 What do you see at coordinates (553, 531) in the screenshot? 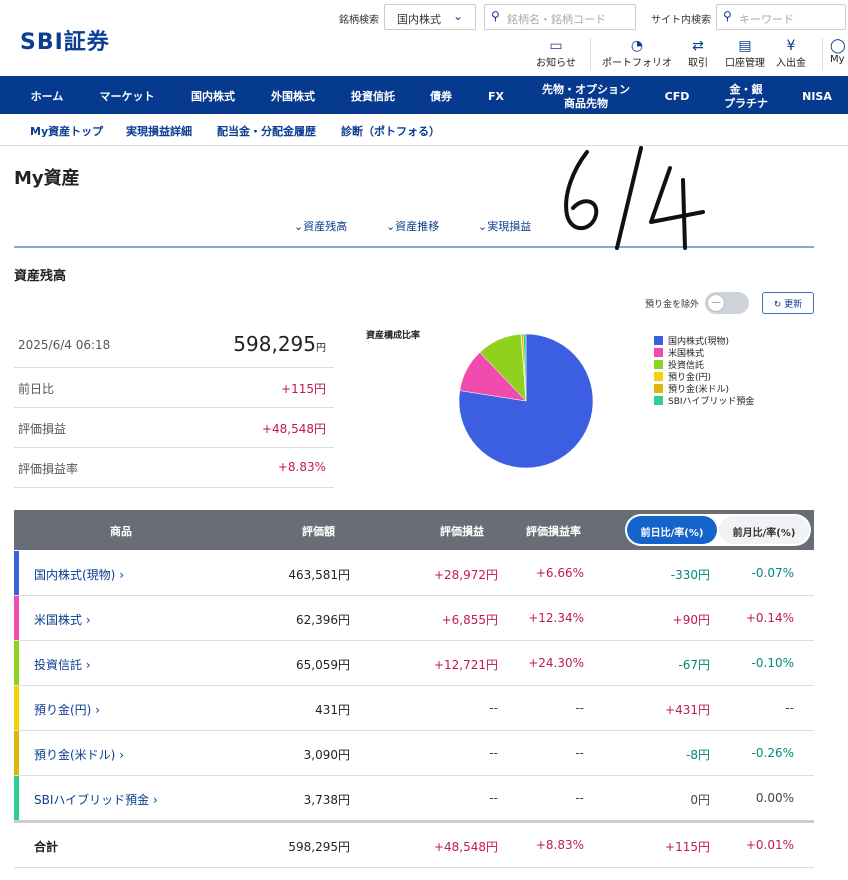
I see `col-header-pl-rate: 評価損益率` at bounding box center [553, 531].